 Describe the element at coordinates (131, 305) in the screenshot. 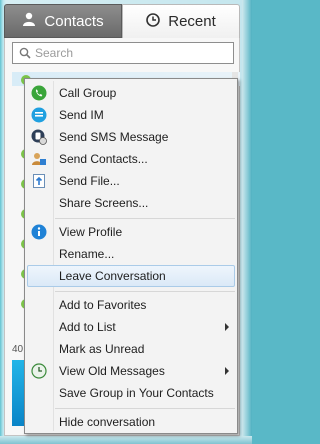

I see `menu-item-add-to-favorites: Add to Favorites` at that location.